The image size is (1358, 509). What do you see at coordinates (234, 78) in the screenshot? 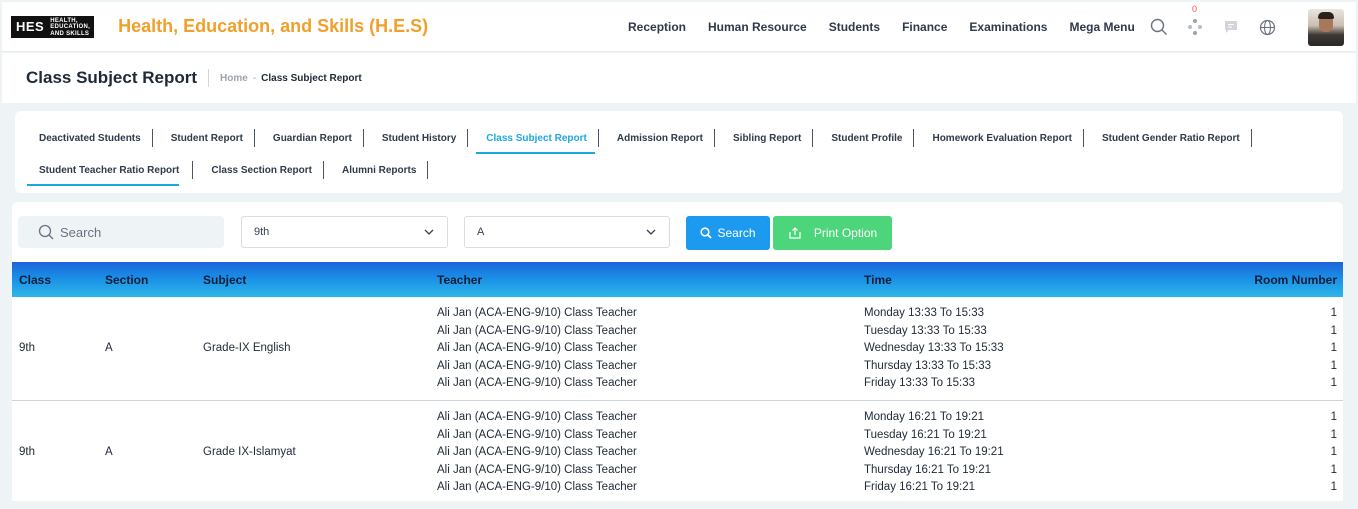
I see `breadcrumb-home: Home` at bounding box center [234, 78].